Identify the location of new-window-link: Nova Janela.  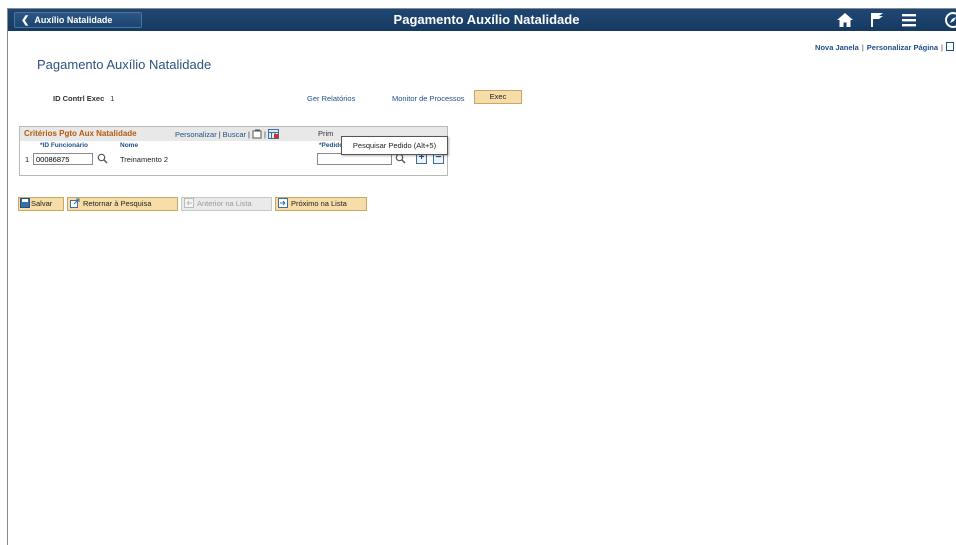
(837, 47).